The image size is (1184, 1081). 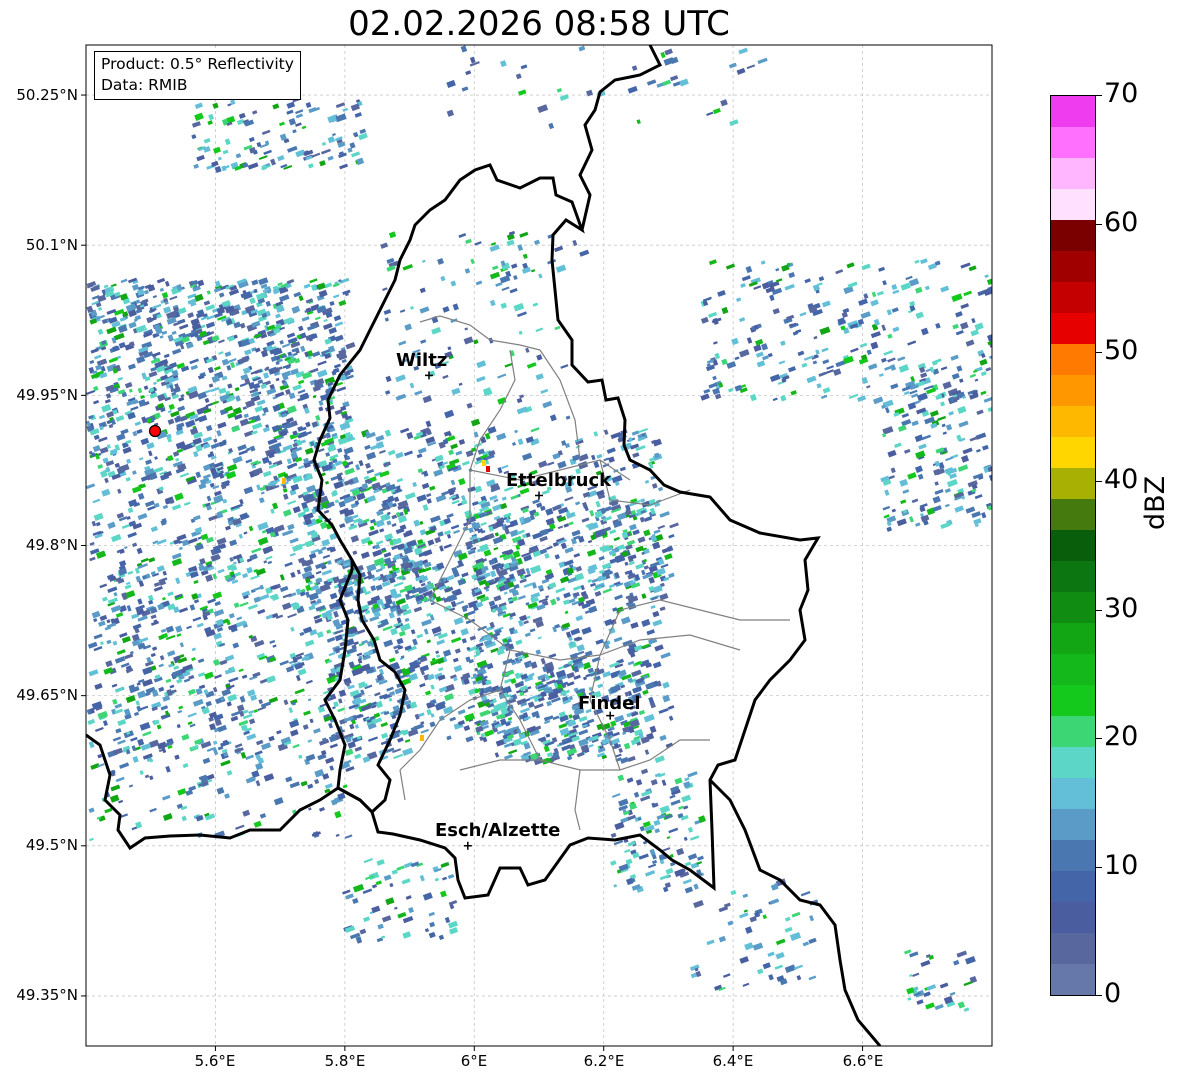 What do you see at coordinates (1121, 736) in the screenshot?
I see `colorbar-tick-label: 20` at bounding box center [1121, 736].